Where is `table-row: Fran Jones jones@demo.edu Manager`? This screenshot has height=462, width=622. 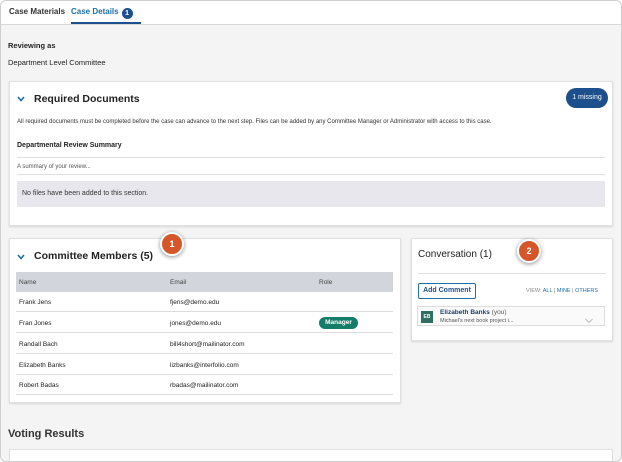
table-row: Fran Jones jones@demo.edu Manager is located at coordinates (204, 323).